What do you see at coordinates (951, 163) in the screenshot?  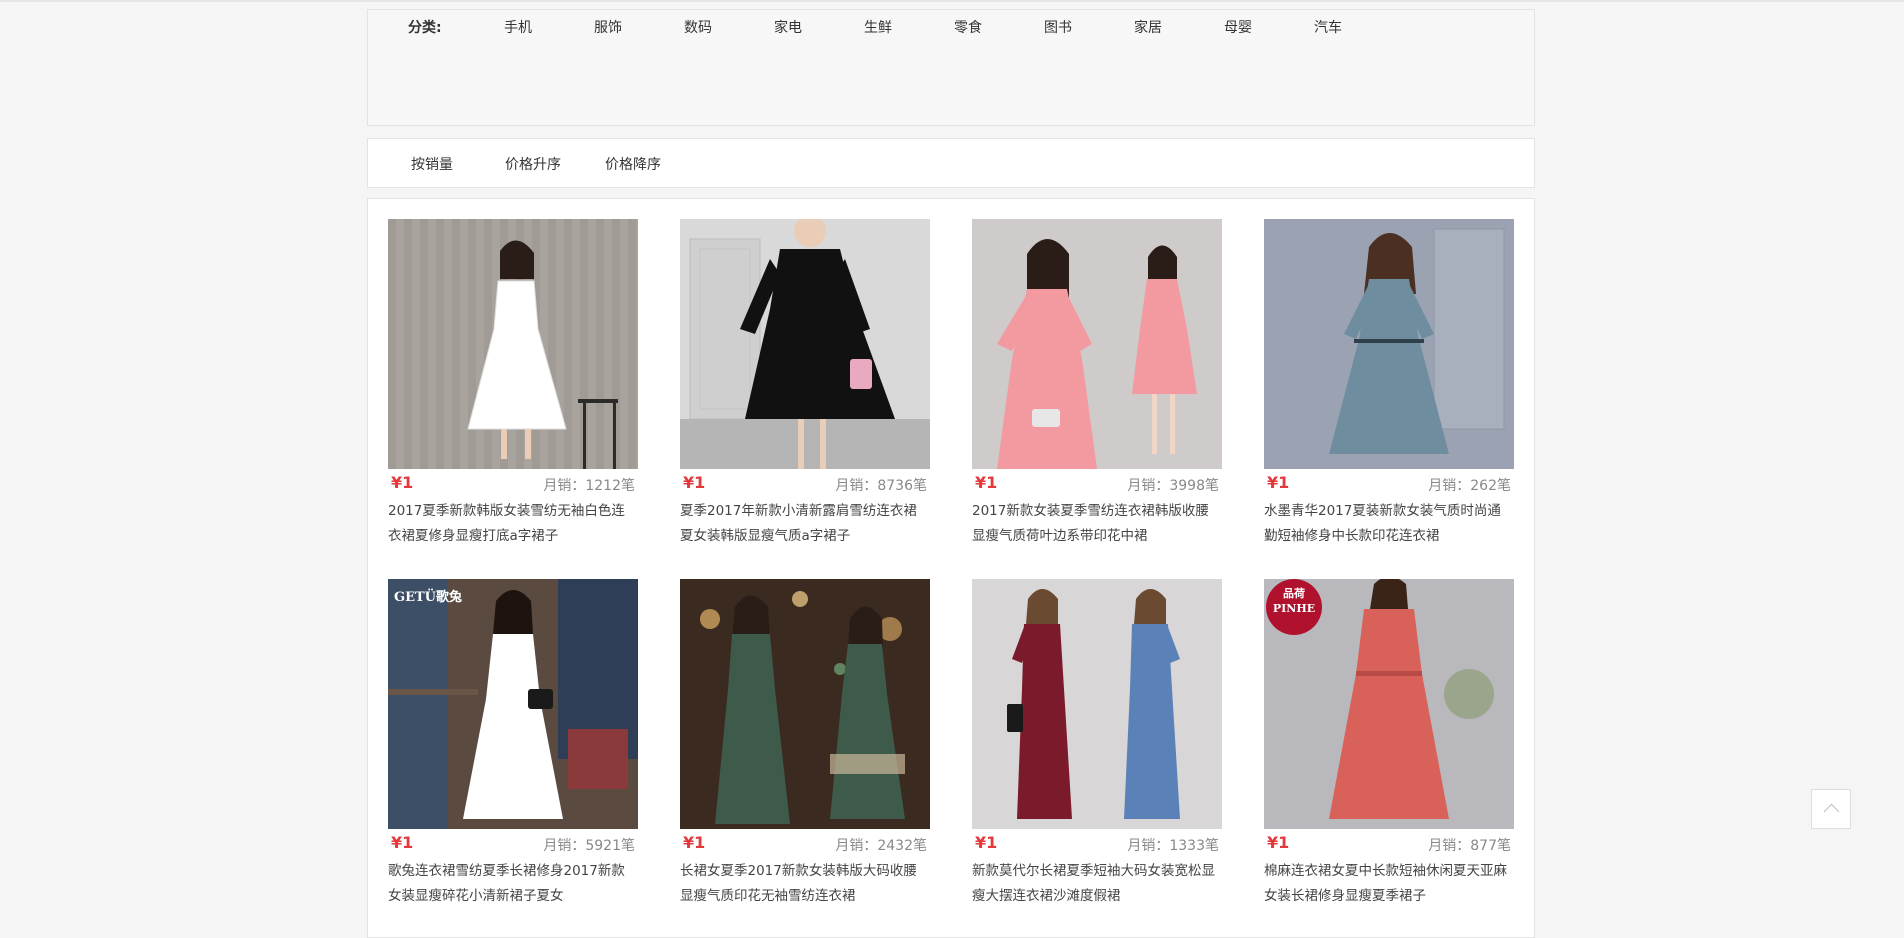 I see `sort-bar: 按销量 价格升序 价格降序` at bounding box center [951, 163].